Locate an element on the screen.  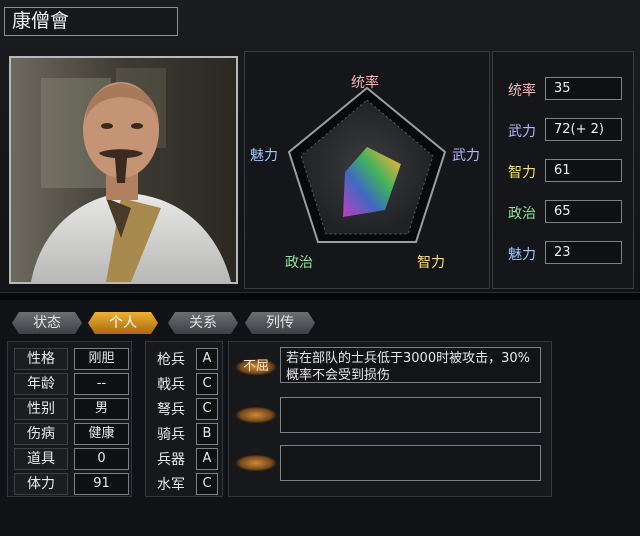
attr-row: 性格 刚胆 is located at coordinates (73, 359).